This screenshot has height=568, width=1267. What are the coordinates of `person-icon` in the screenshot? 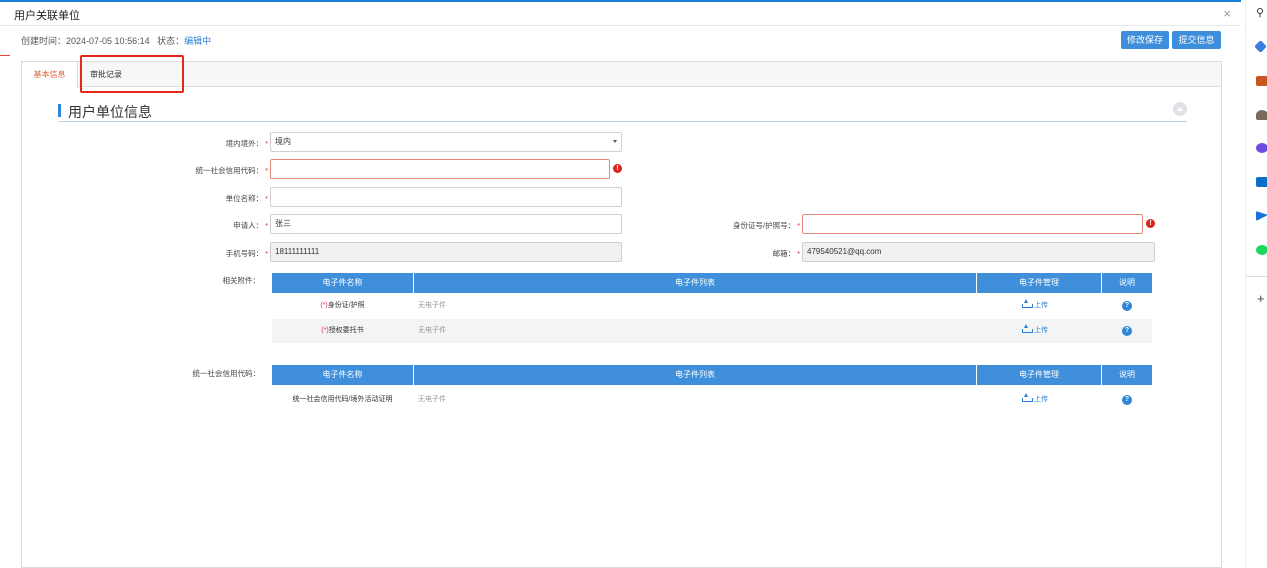 It's located at (1261, 115).